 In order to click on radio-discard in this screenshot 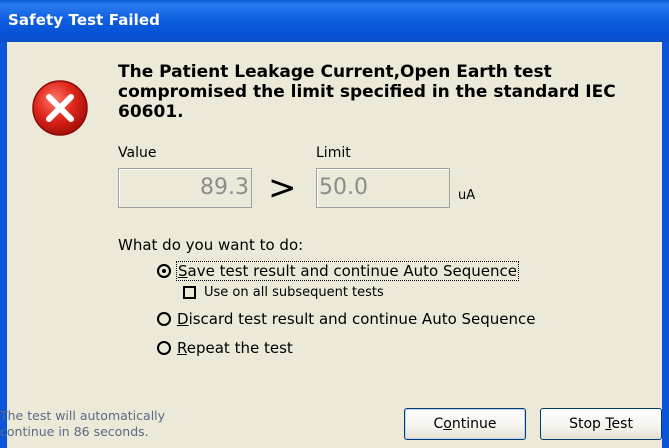, I will do `click(164, 319)`.